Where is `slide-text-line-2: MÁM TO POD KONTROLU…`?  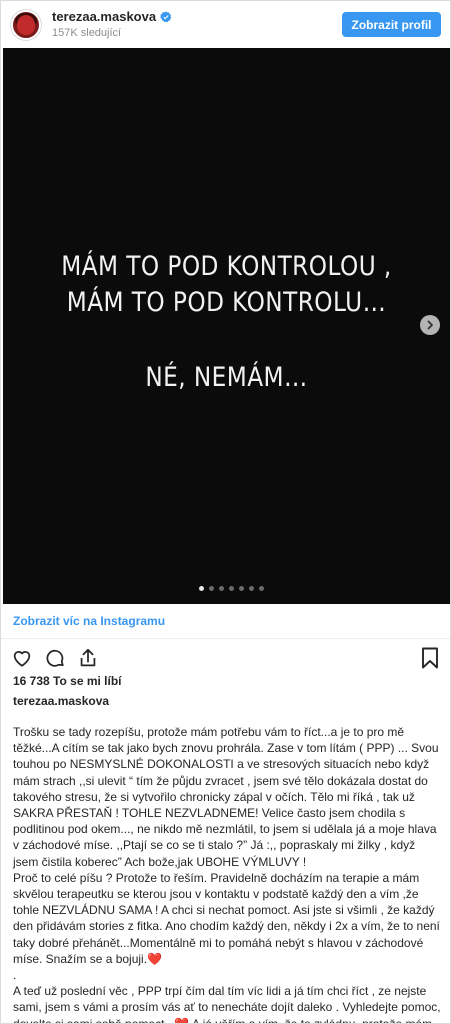
slide-text-line-2: MÁM TO POD KONTROLU… is located at coordinates (226, 302).